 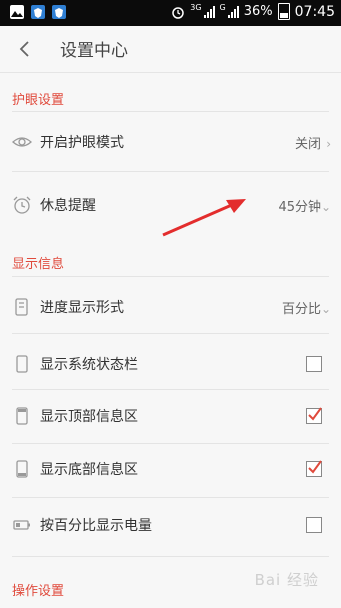 I want to click on watermark: Bai 经验, so click(x=286, y=580).